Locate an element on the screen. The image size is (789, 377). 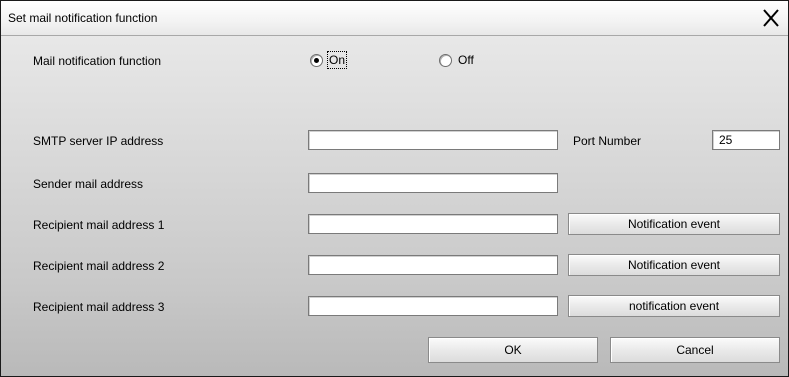
radio-on: On is located at coordinates (329, 60).